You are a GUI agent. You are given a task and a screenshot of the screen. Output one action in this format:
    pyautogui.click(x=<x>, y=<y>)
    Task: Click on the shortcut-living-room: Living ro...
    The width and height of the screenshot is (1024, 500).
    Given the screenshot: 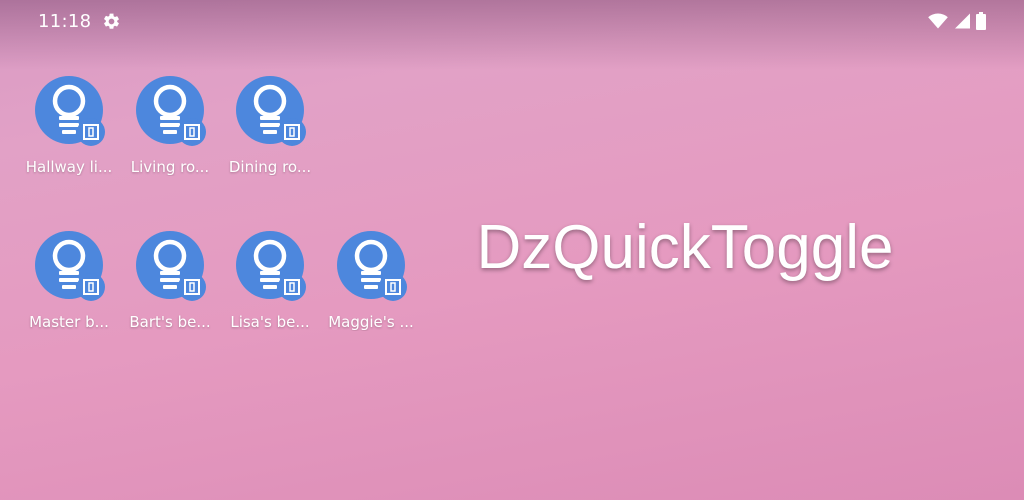 What is the action you would take?
    pyautogui.click(x=170, y=136)
    